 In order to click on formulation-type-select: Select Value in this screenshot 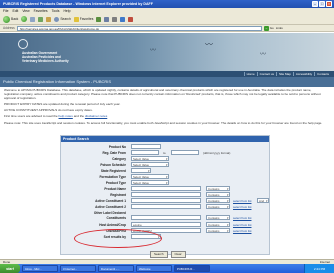, I will do `click(150, 176)`.